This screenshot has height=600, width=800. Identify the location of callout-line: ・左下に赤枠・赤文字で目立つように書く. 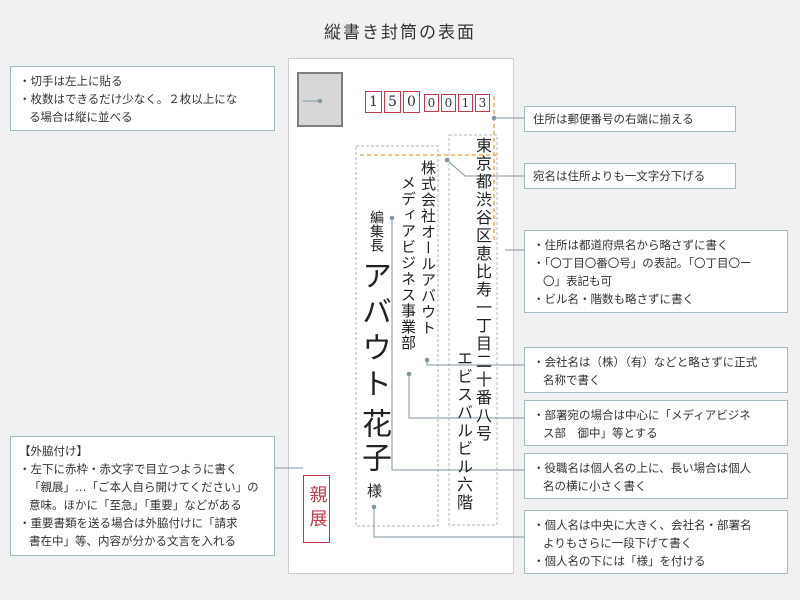
(128, 469).